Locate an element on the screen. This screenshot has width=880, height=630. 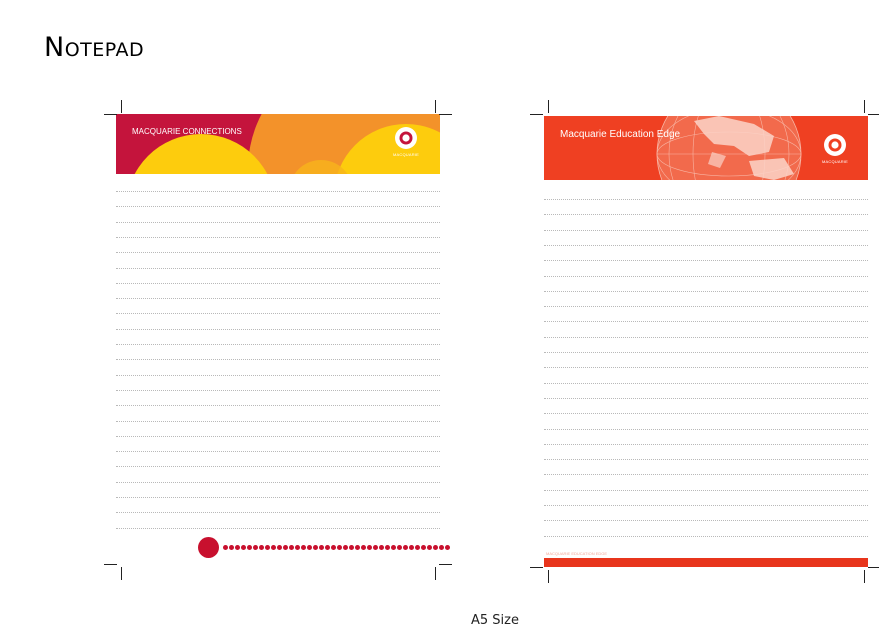
left-footer-dots is located at coordinates (327, 548).